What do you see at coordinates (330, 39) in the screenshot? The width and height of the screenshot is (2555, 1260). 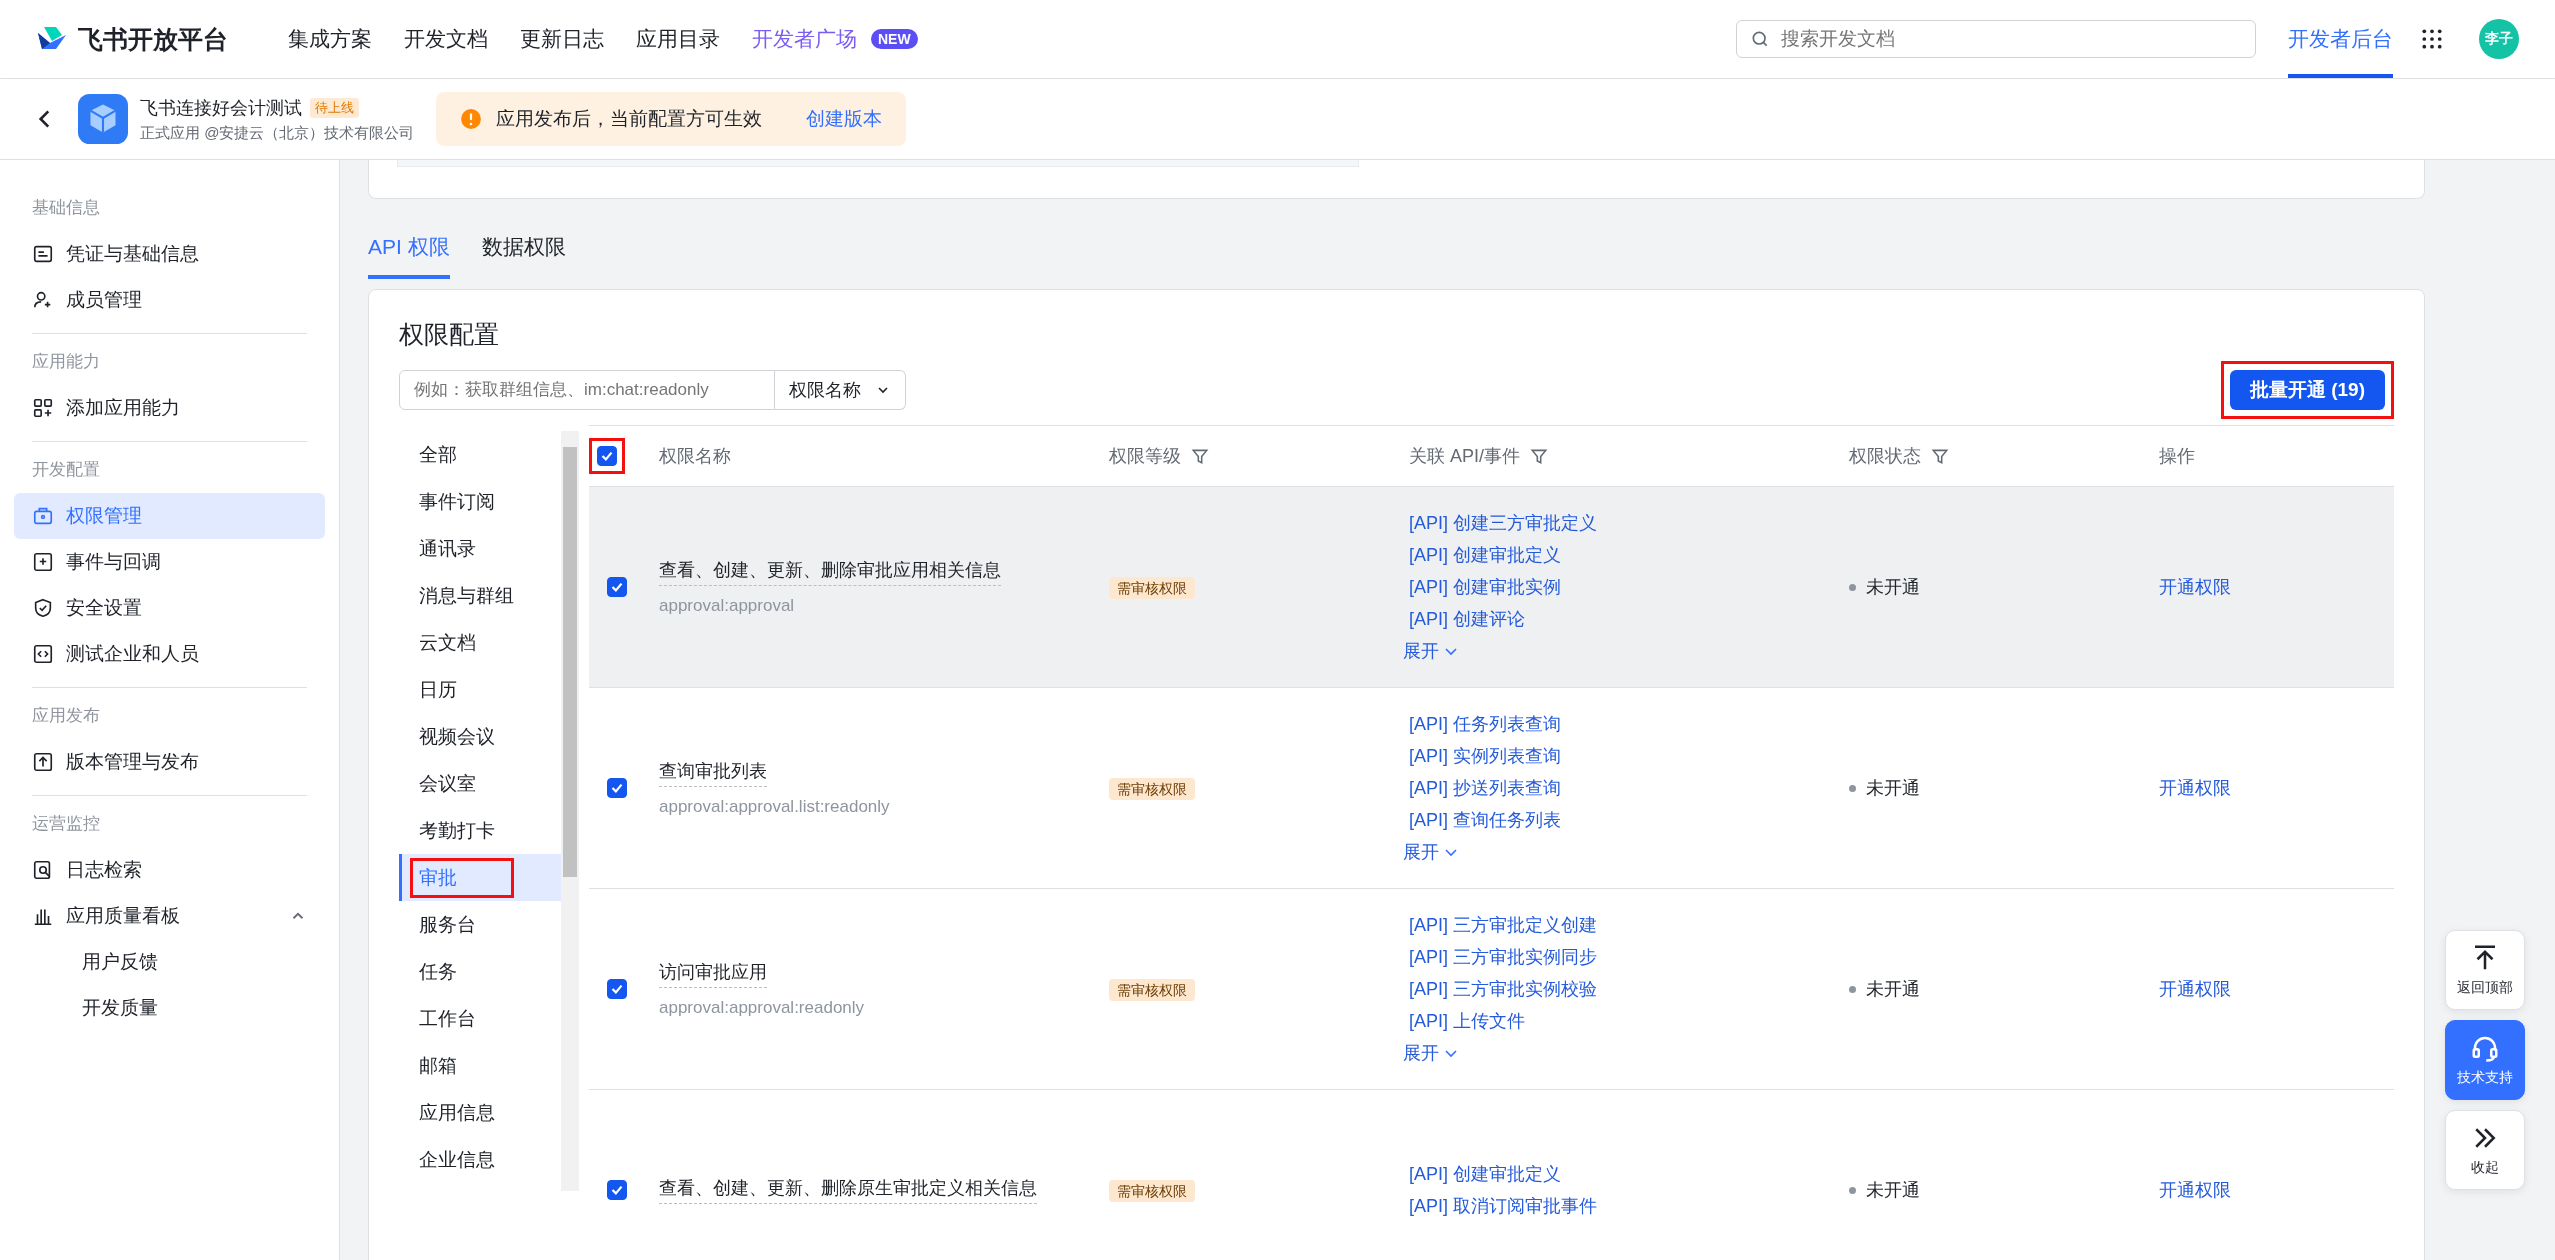 I see `nav-link: 集成方案` at bounding box center [330, 39].